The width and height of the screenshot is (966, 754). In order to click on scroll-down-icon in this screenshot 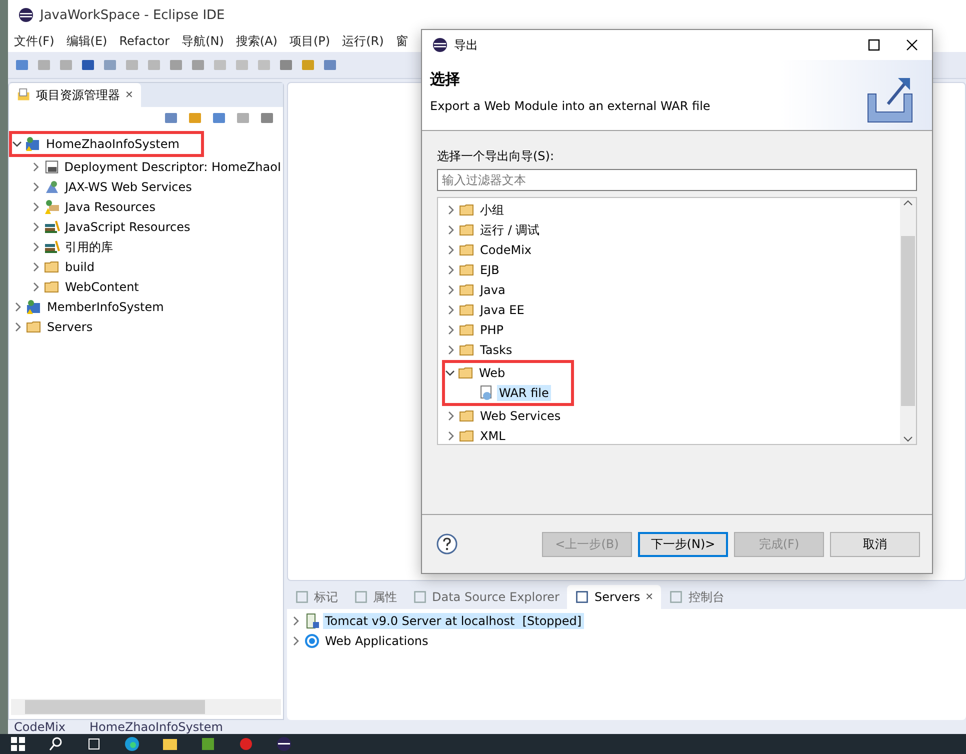, I will do `click(908, 439)`.